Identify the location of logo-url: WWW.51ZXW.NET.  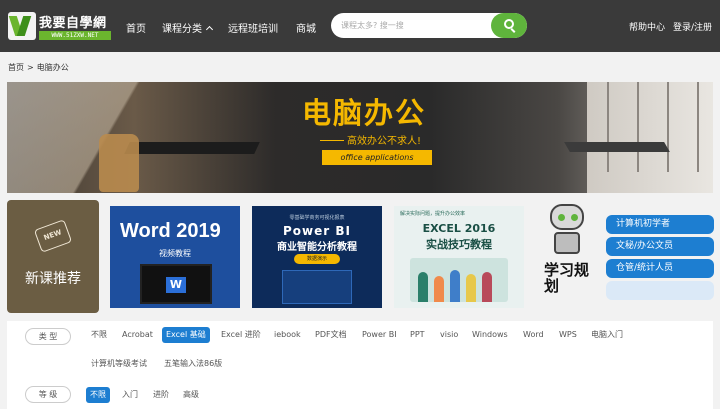
(75, 35).